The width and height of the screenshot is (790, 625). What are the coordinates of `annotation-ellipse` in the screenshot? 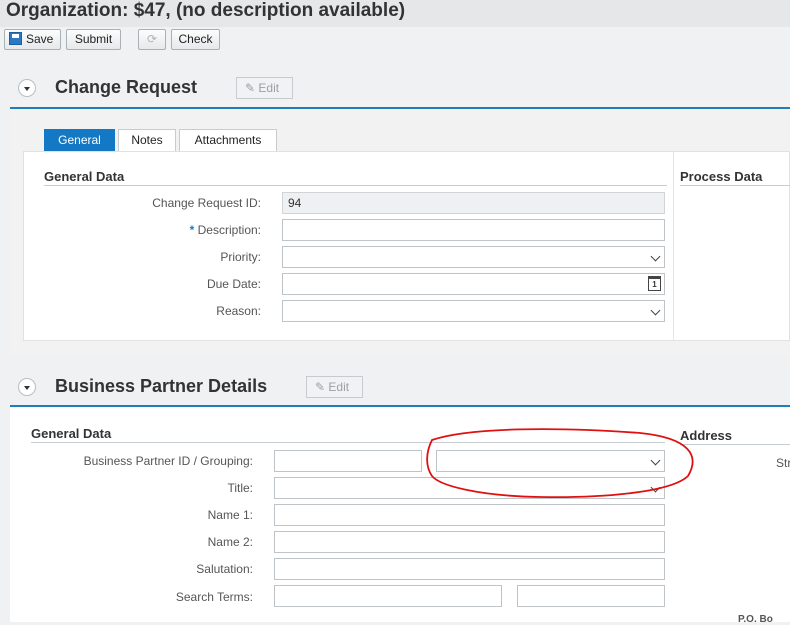 It's located at (560, 463).